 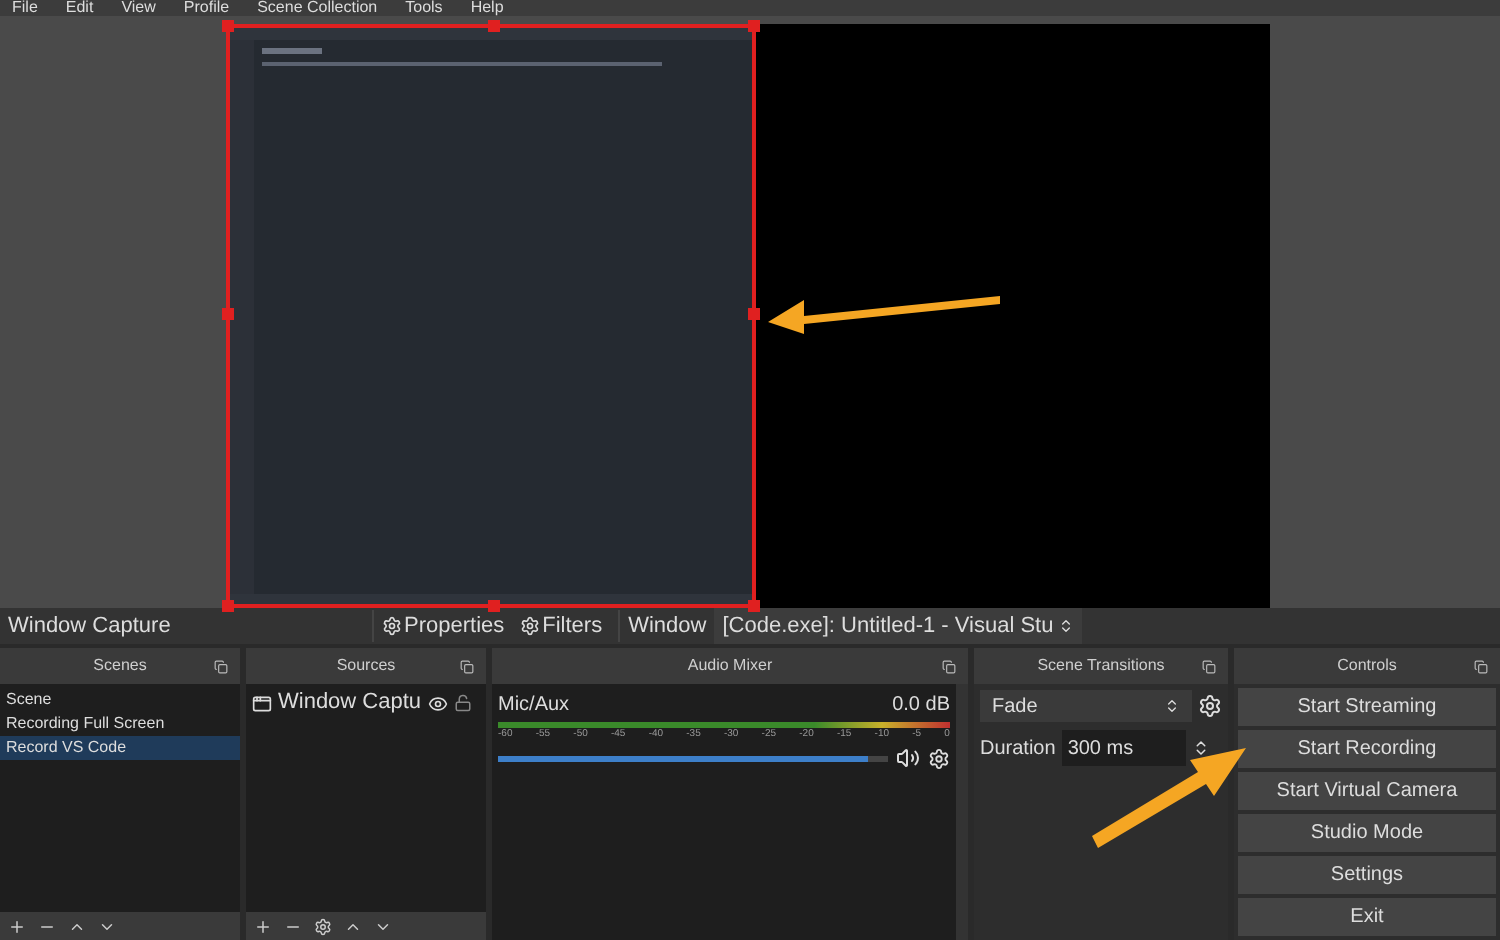 What do you see at coordinates (730, 666) in the screenshot?
I see `dock-title: Audio Mixer` at bounding box center [730, 666].